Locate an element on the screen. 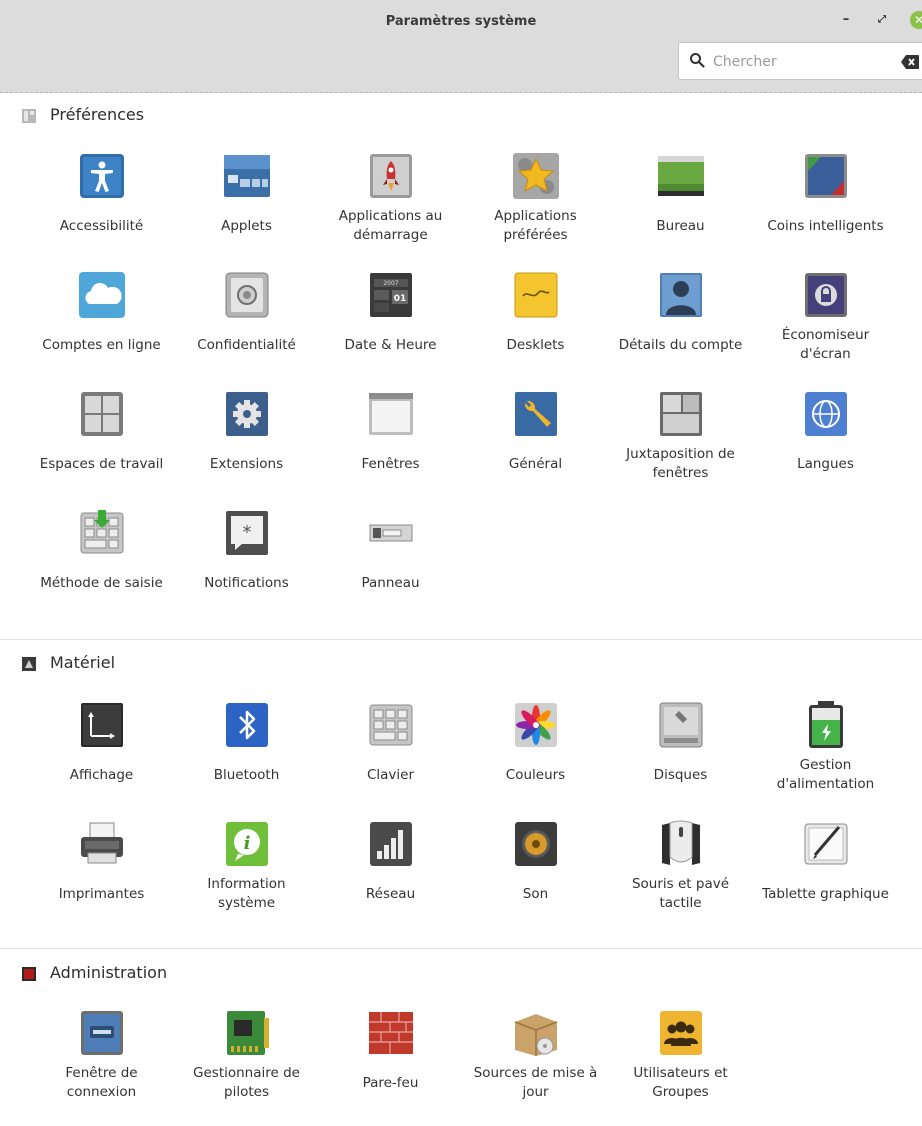 The width and height of the screenshot is (922, 1126). section-header-administration: Administration is located at coordinates (94, 973).